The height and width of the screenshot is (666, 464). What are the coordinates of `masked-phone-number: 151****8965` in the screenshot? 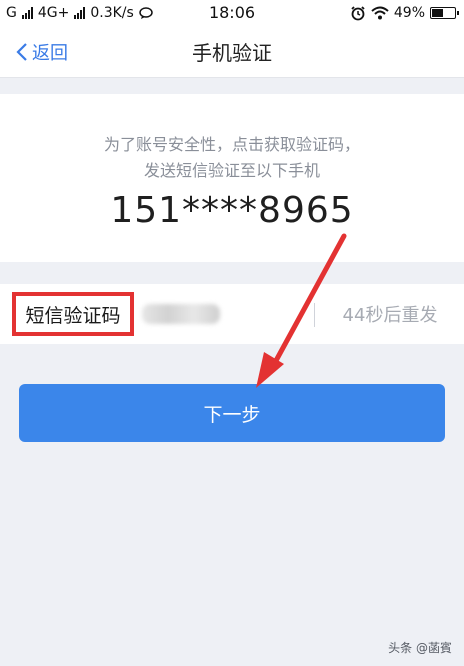 It's located at (232, 210).